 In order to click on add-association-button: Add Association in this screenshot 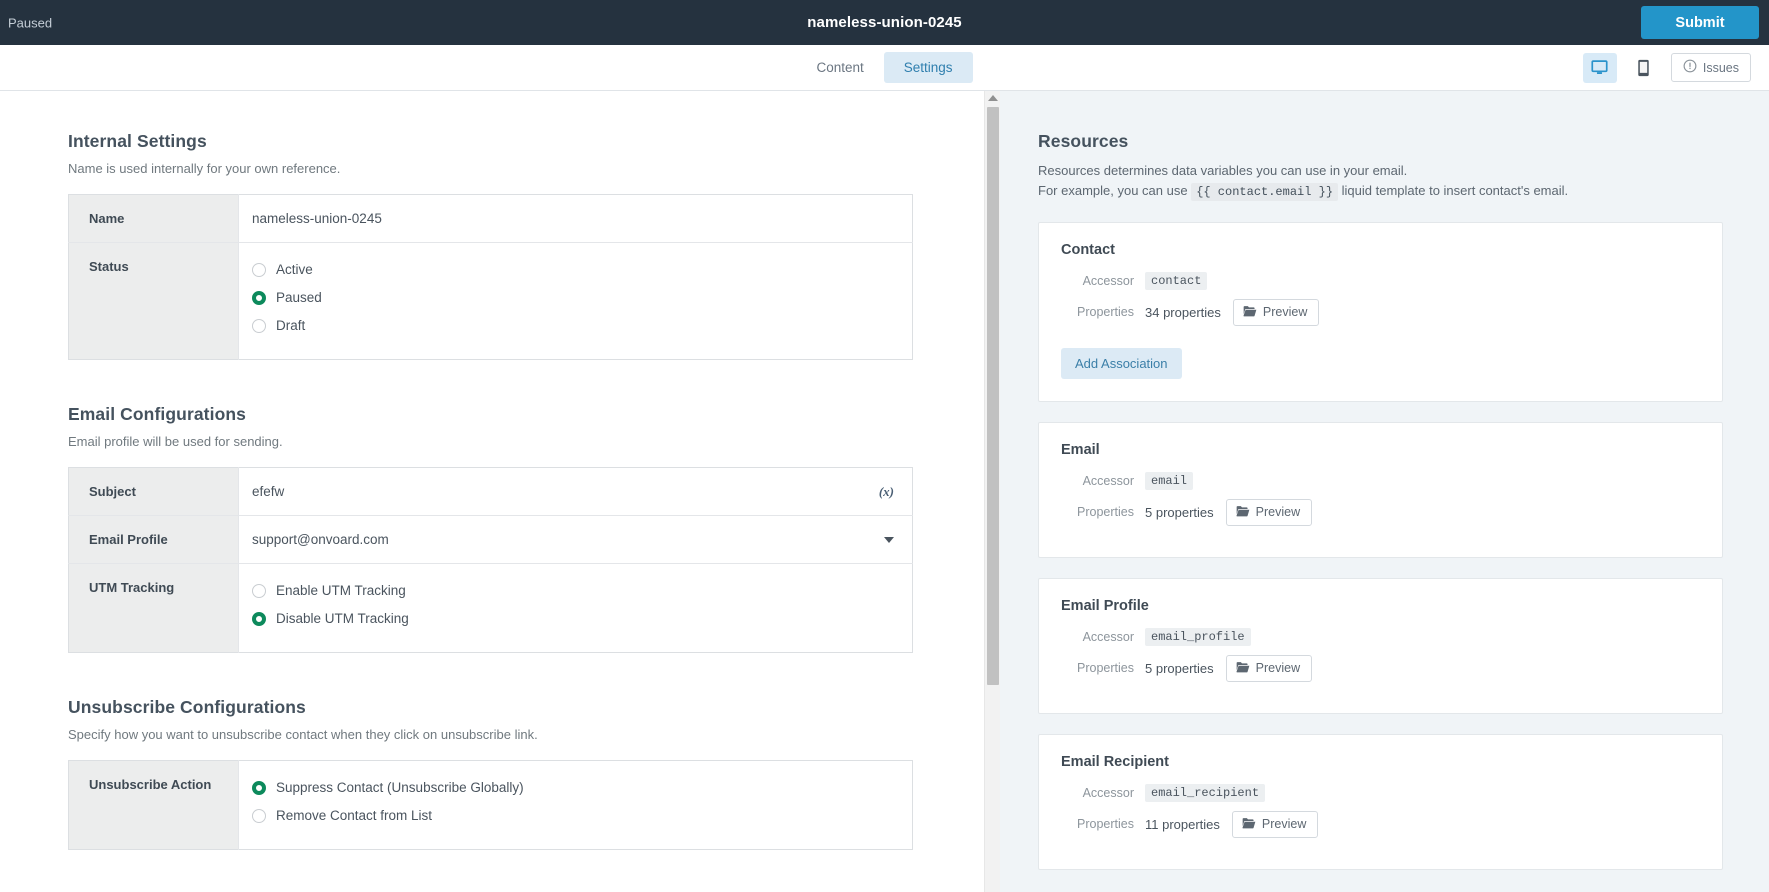, I will do `click(1121, 363)`.